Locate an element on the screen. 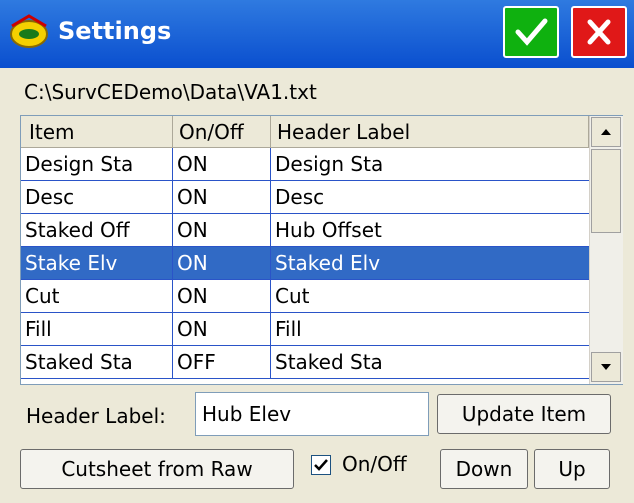 Image resolution: width=634 pixels, height=503 pixels. table-row: Staked Sta OFF Staked Sta is located at coordinates (305, 362).